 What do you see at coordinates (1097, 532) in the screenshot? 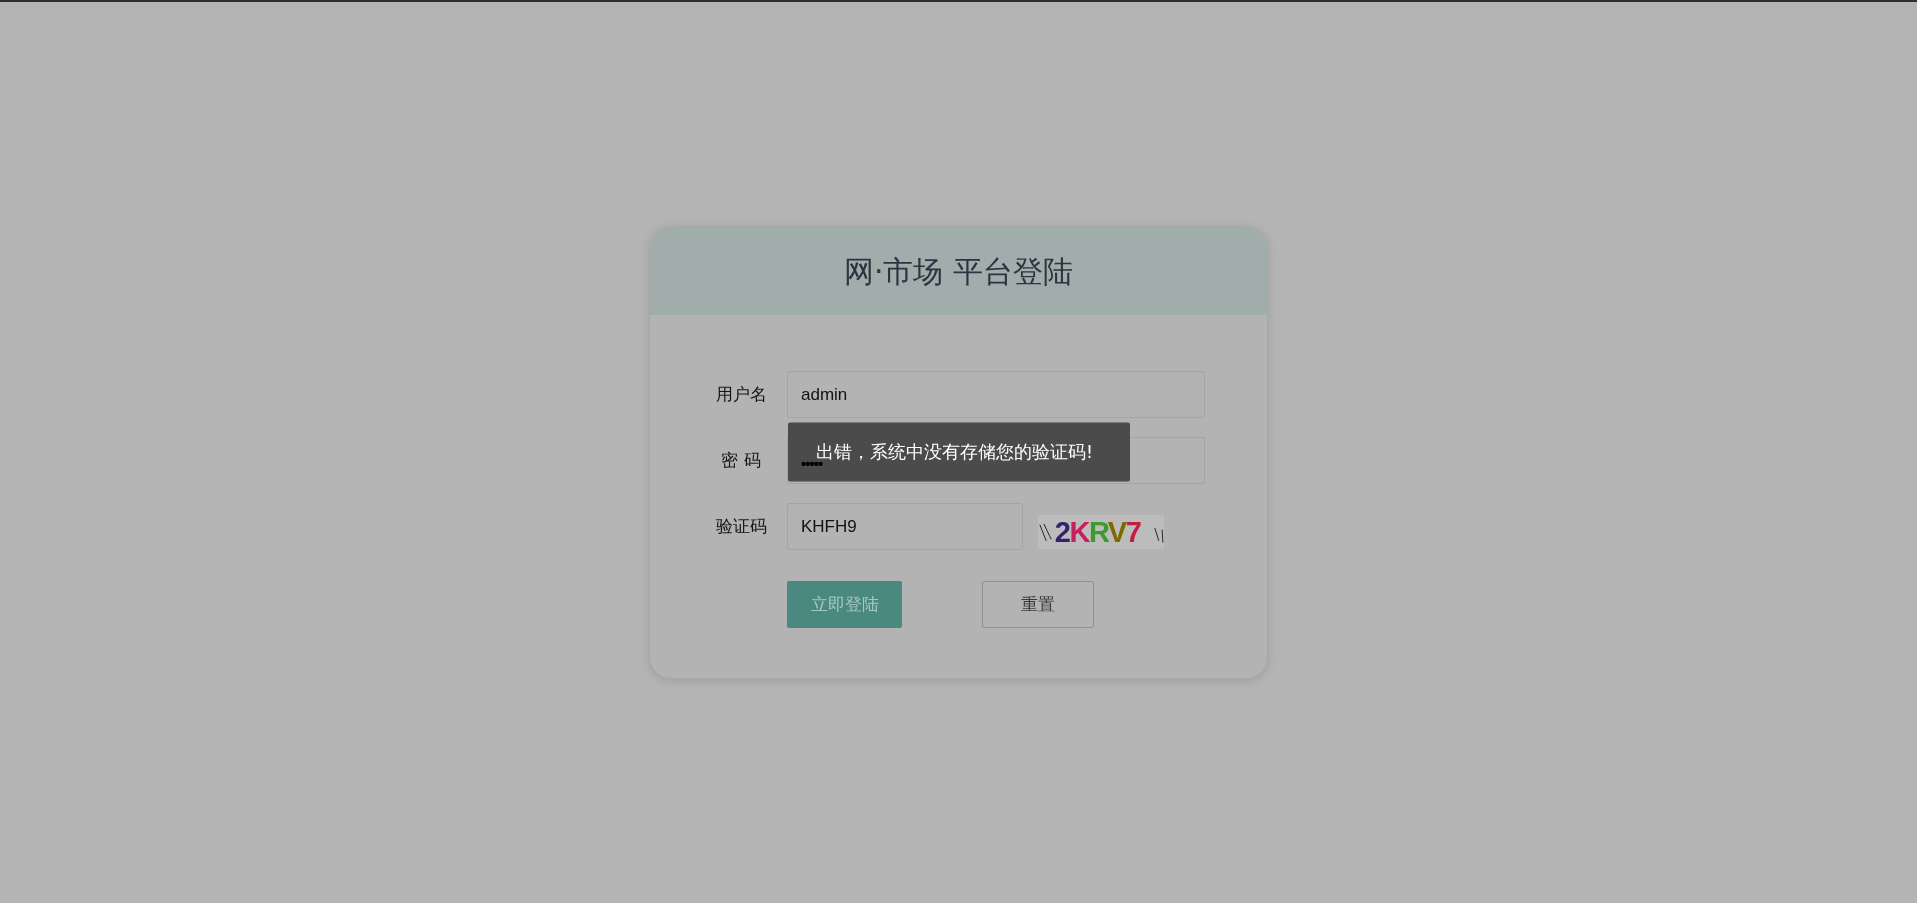
I see `captcha-text: 2KRV7` at bounding box center [1097, 532].